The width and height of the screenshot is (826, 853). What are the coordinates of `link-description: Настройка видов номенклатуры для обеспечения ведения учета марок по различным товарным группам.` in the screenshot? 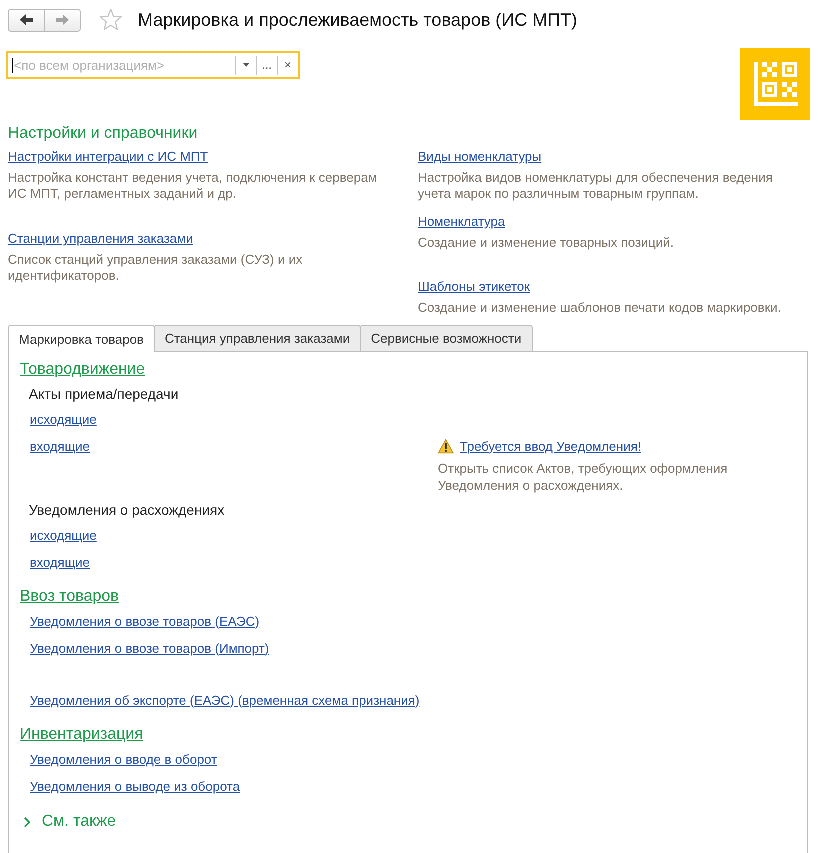 It's located at (596, 186).